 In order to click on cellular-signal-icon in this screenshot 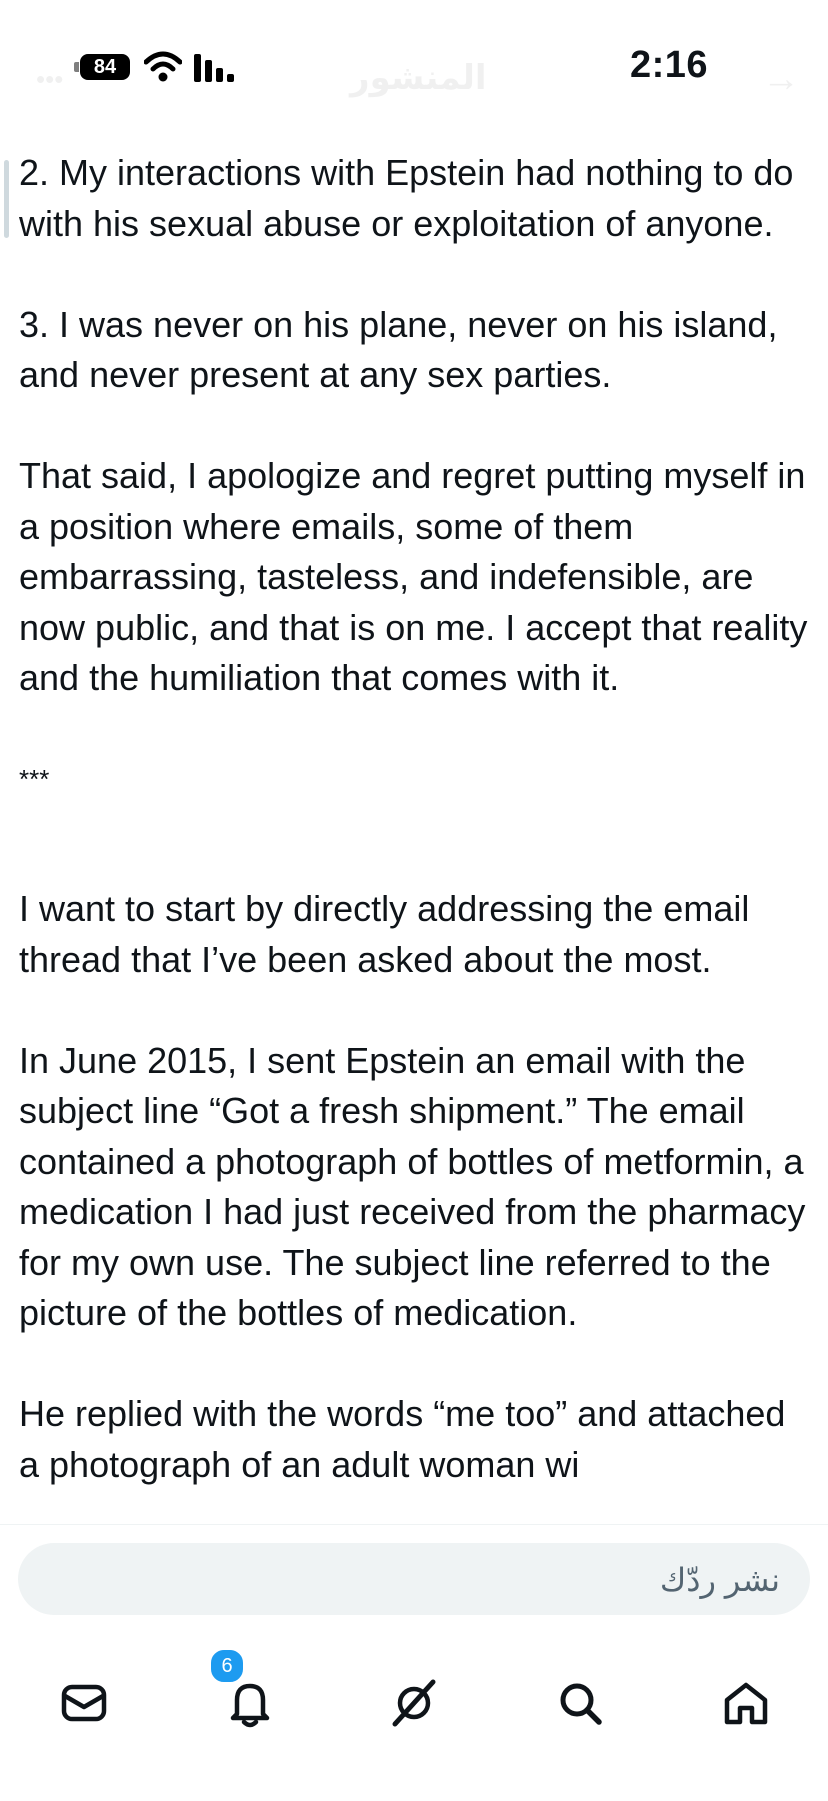, I will do `click(214, 68)`.